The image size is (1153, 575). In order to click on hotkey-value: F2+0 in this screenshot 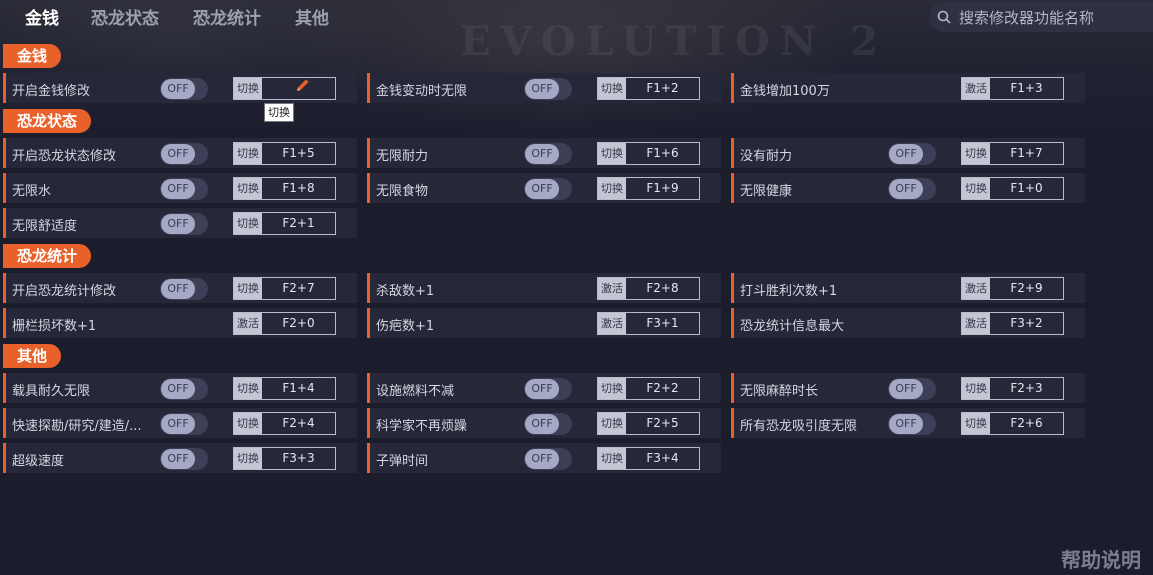, I will do `click(298, 323)`.